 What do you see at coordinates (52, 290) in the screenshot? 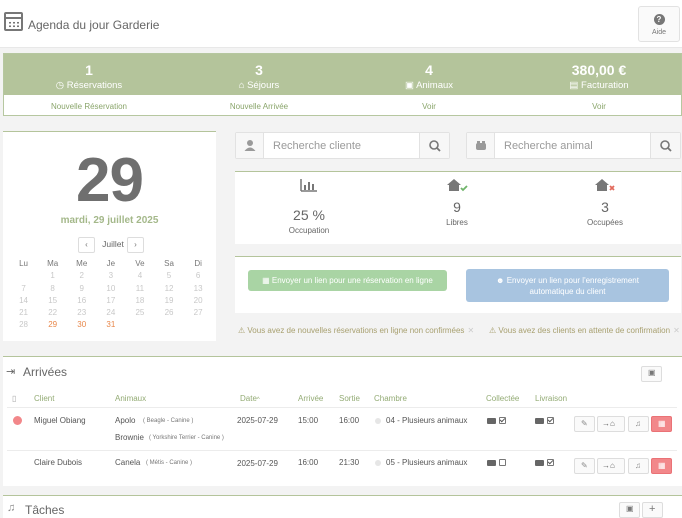
I see `calendar-day: 8` at bounding box center [52, 290].